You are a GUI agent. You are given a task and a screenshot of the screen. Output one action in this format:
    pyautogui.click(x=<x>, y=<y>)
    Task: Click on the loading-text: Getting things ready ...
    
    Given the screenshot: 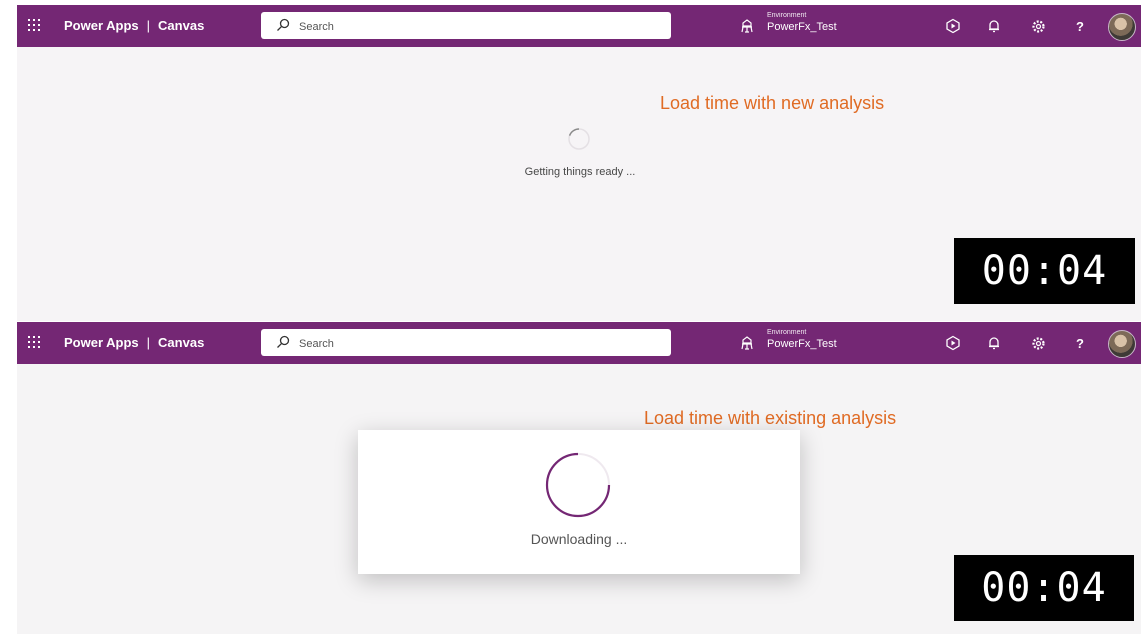 What is the action you would take?
    pyautogui.click(x=580, y=172)
    